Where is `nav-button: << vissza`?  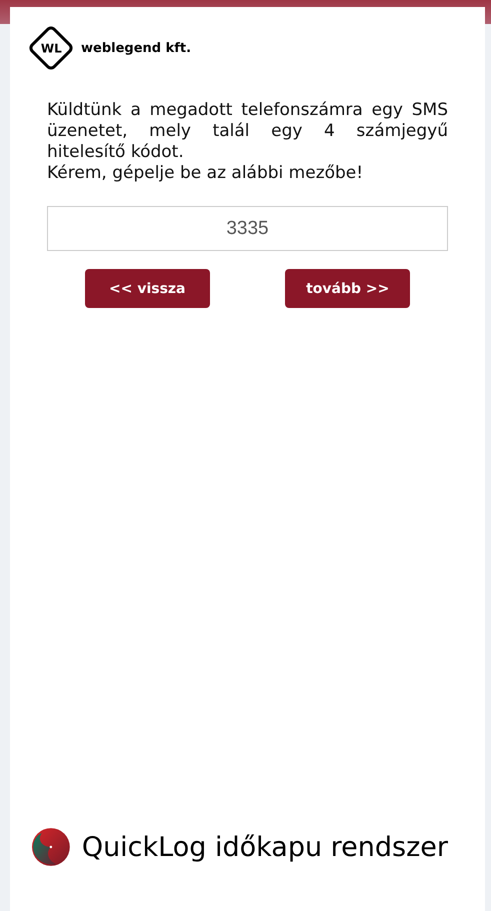
nav-button: << vissza is located at coordinates (147, 288).